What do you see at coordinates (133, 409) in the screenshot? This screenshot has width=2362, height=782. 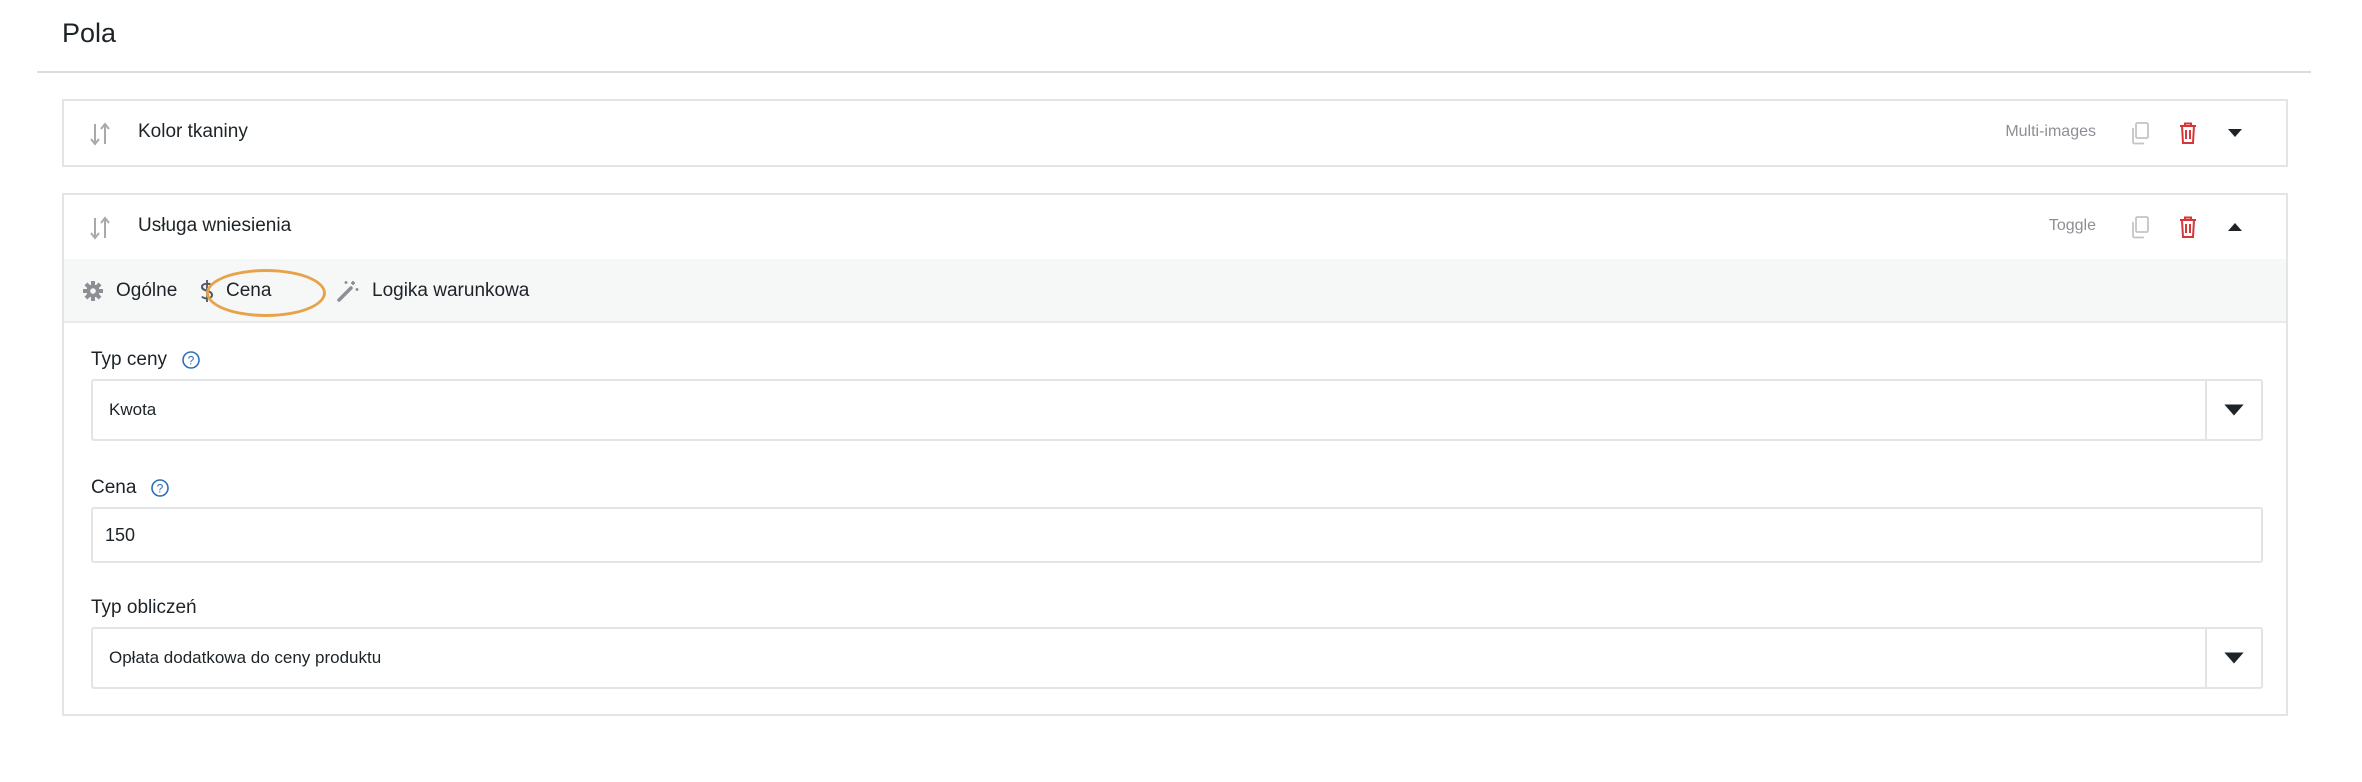 I see `select-value: Kwota` at bounding box center [133, 409].